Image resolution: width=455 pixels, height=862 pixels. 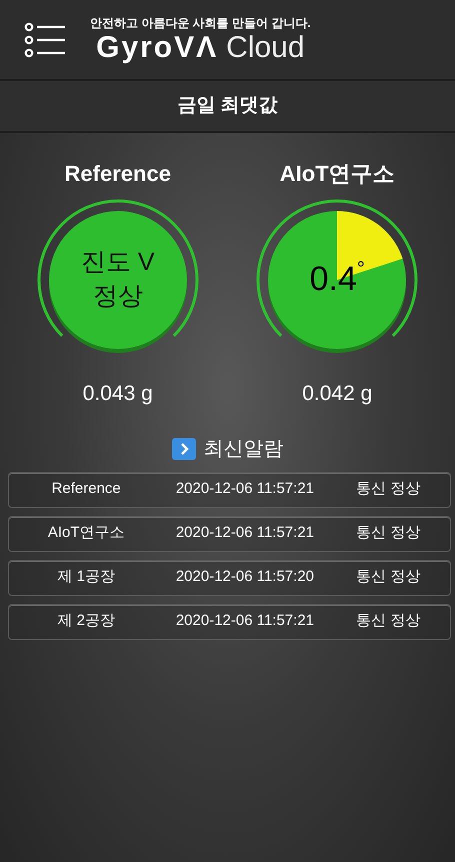 I want to click on gauge-reading: 0.043 g, so click(x=117, y=394).